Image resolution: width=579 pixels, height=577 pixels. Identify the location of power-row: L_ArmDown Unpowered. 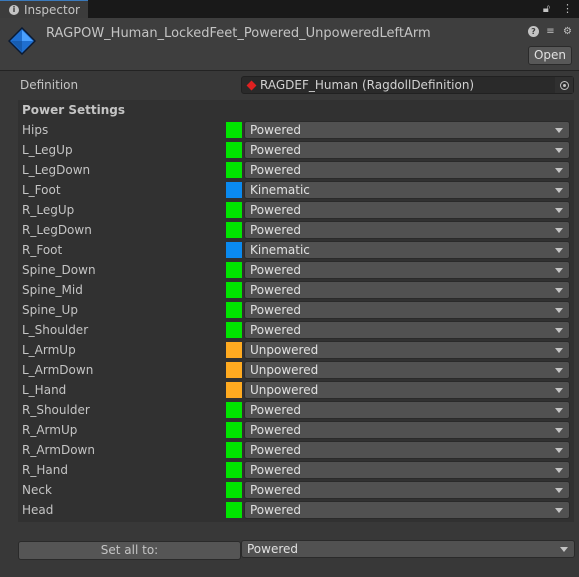
(296, 370).